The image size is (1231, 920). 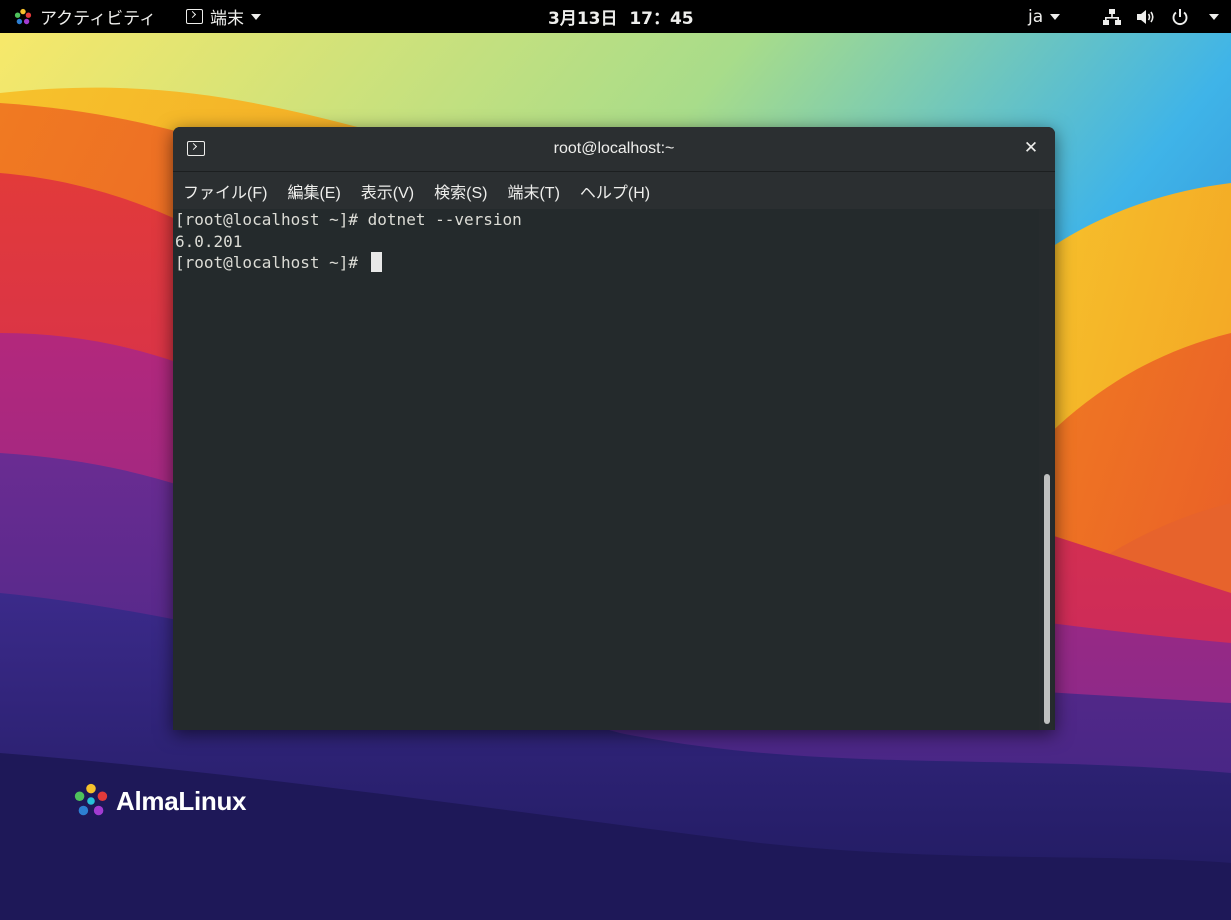 What do you see at coordinates (376, 262) in the screenshot?
I see `text-cursor` at bounding box center [376, 262].